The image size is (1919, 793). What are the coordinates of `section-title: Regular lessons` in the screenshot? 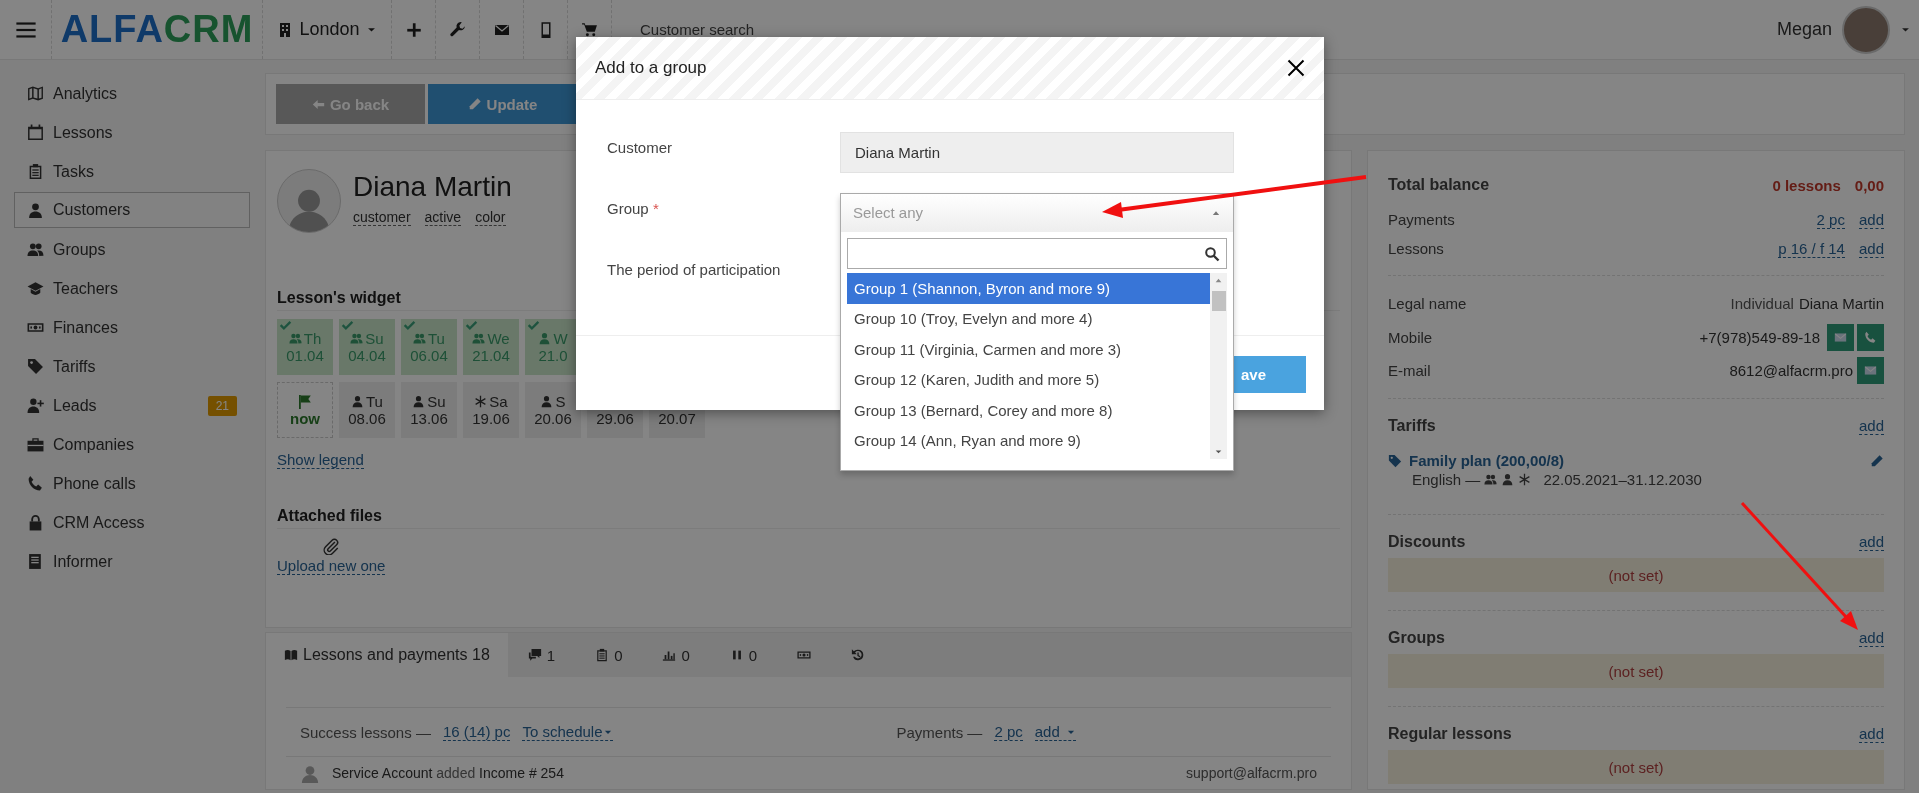 It's located at (1450, 733).